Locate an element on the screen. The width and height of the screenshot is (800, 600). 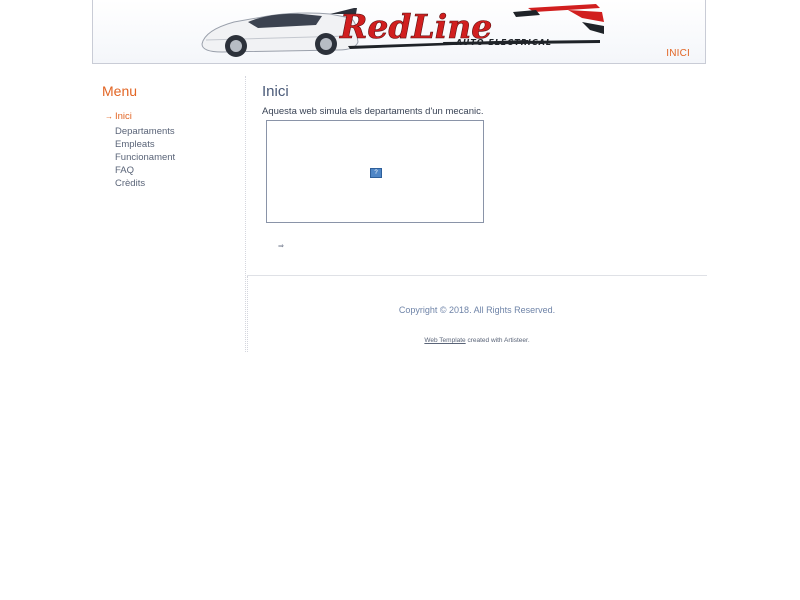
menu-item-label: Crèdits is located at coordinates (130, 183).